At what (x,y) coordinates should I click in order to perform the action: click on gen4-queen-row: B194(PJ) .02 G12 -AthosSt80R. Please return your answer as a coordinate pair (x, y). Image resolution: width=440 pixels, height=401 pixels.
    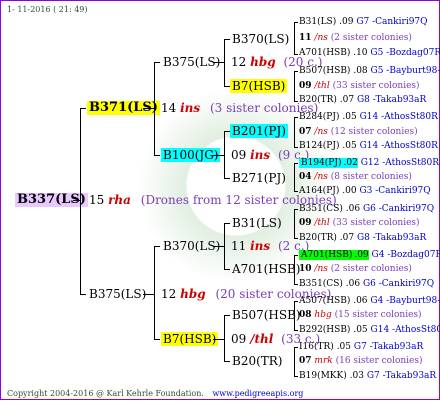
    Looking at the image, I should click on (369, 163).